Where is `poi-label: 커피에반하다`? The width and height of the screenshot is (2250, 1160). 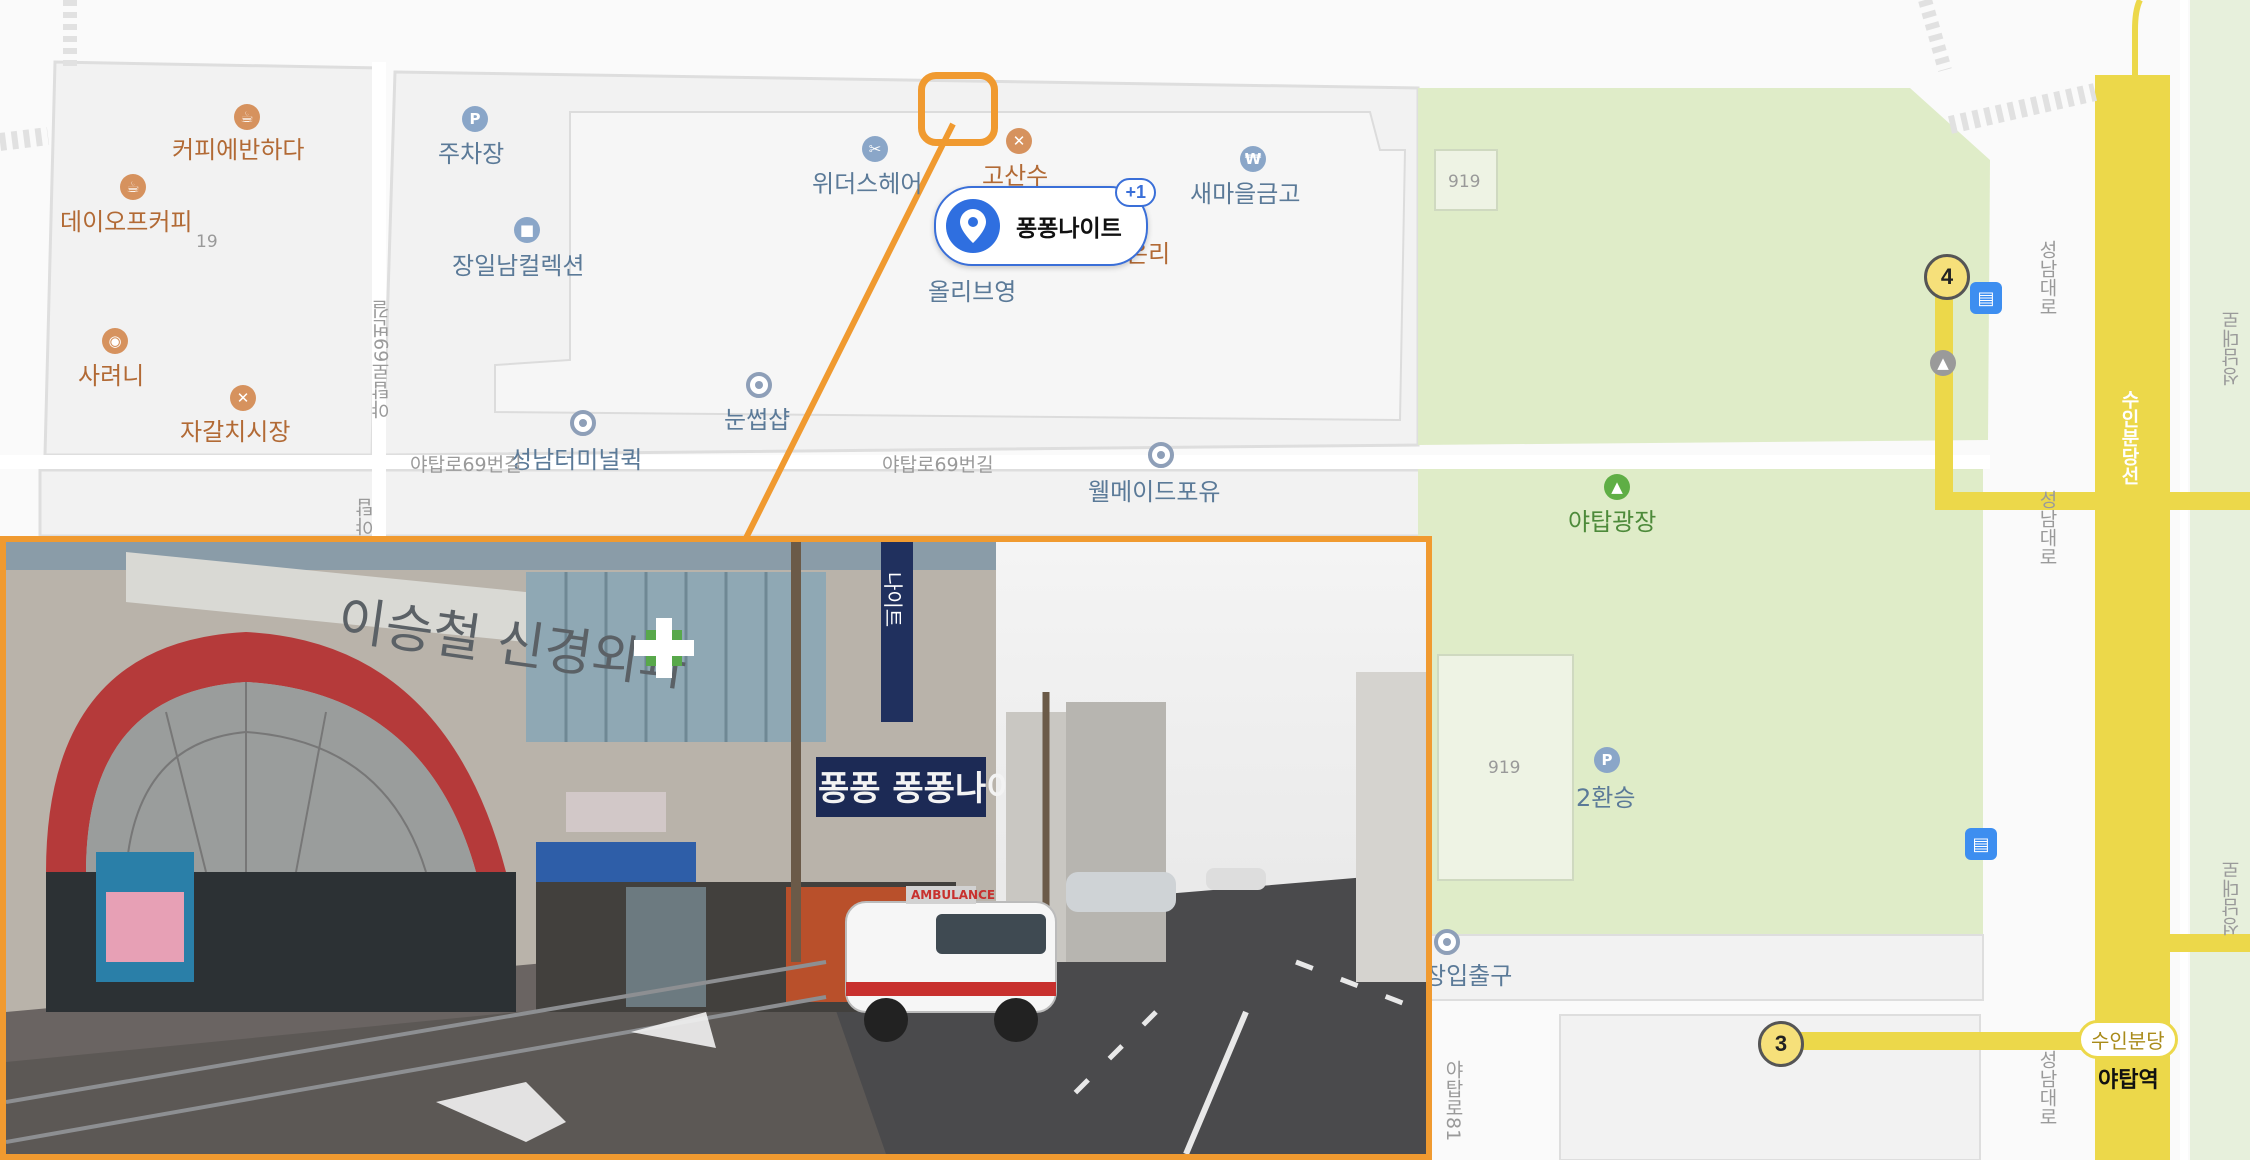
poi-label: 커피에반하다 is located at coordinates (238, 147).